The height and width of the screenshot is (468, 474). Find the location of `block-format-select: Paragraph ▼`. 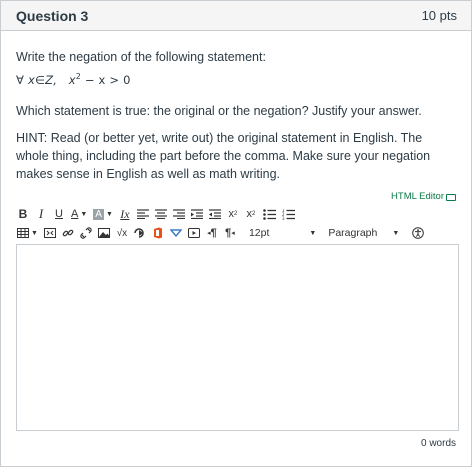

block-format-select: Paragraph ▼ is located at coordinates (363, 233).